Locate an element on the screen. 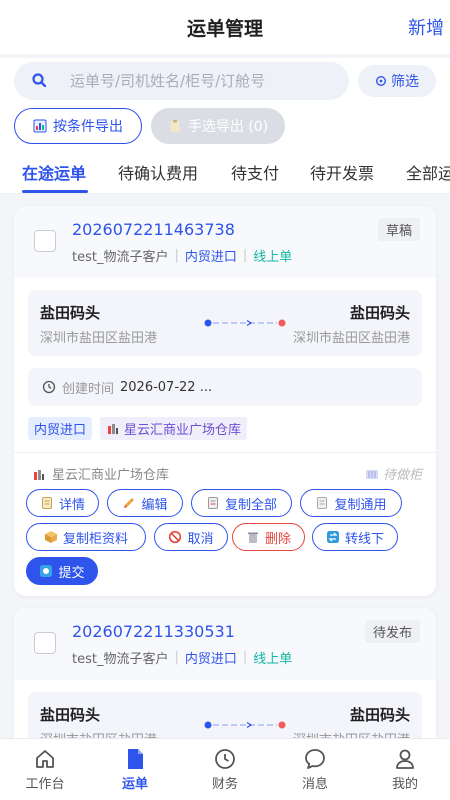  submit-label: 提交 is located at coordinates (71, 573).